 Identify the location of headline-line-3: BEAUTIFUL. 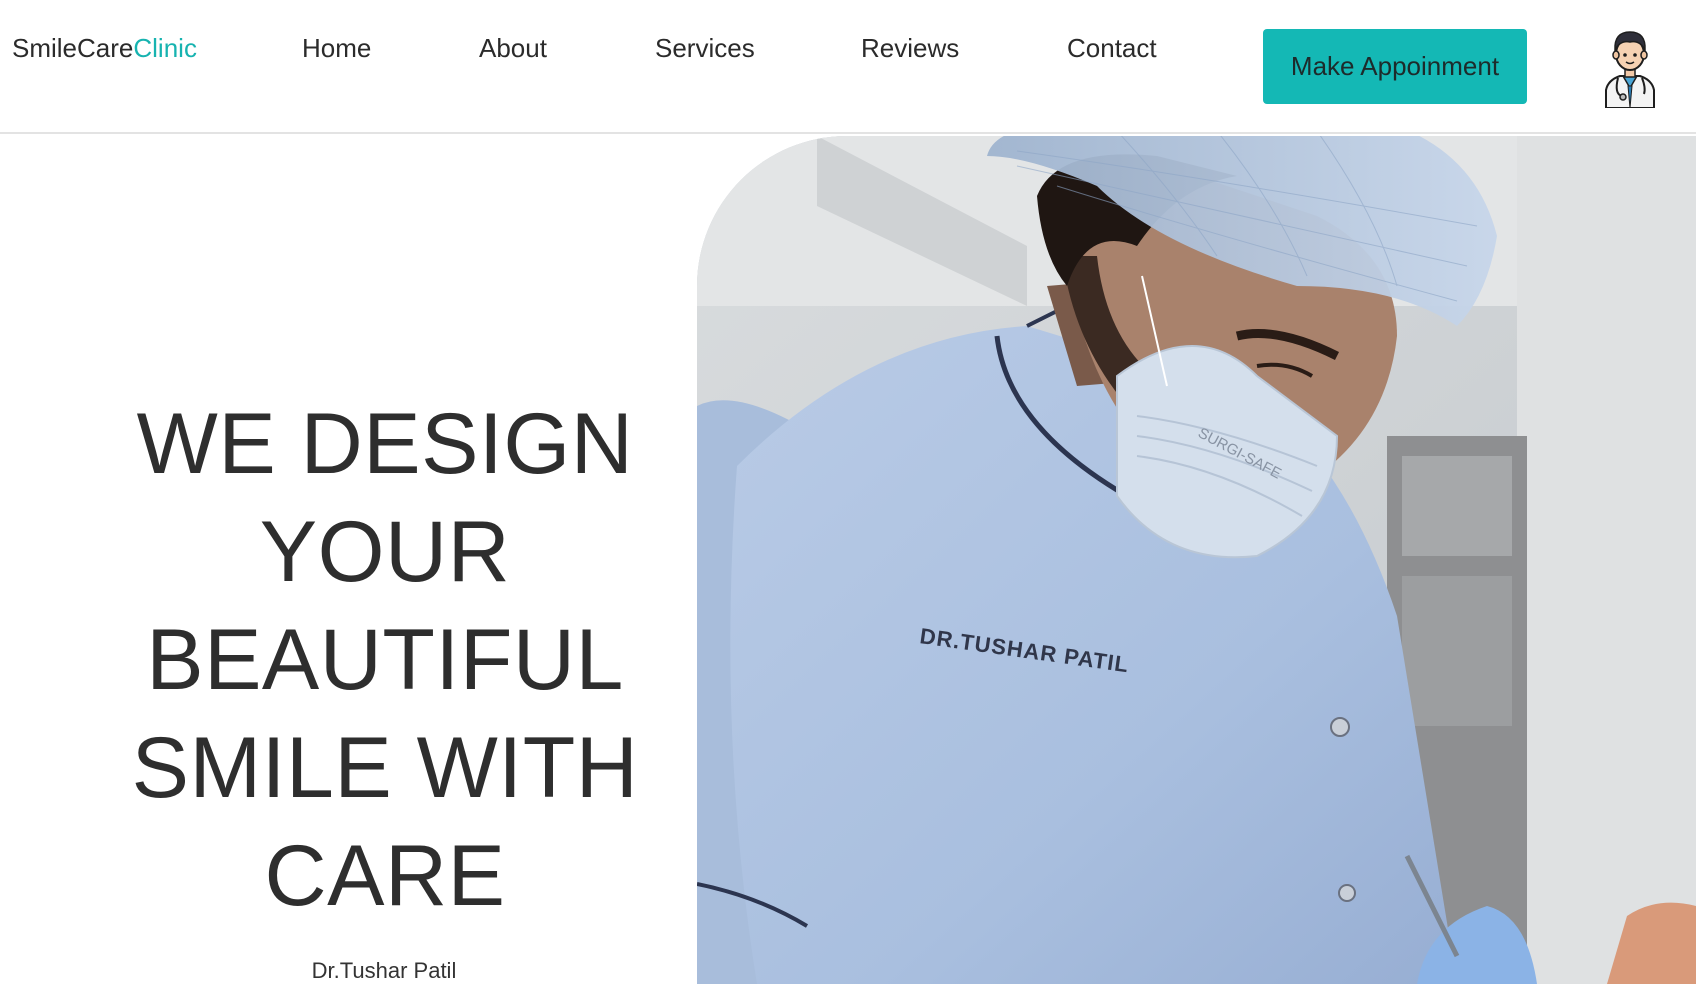
(385, 660).